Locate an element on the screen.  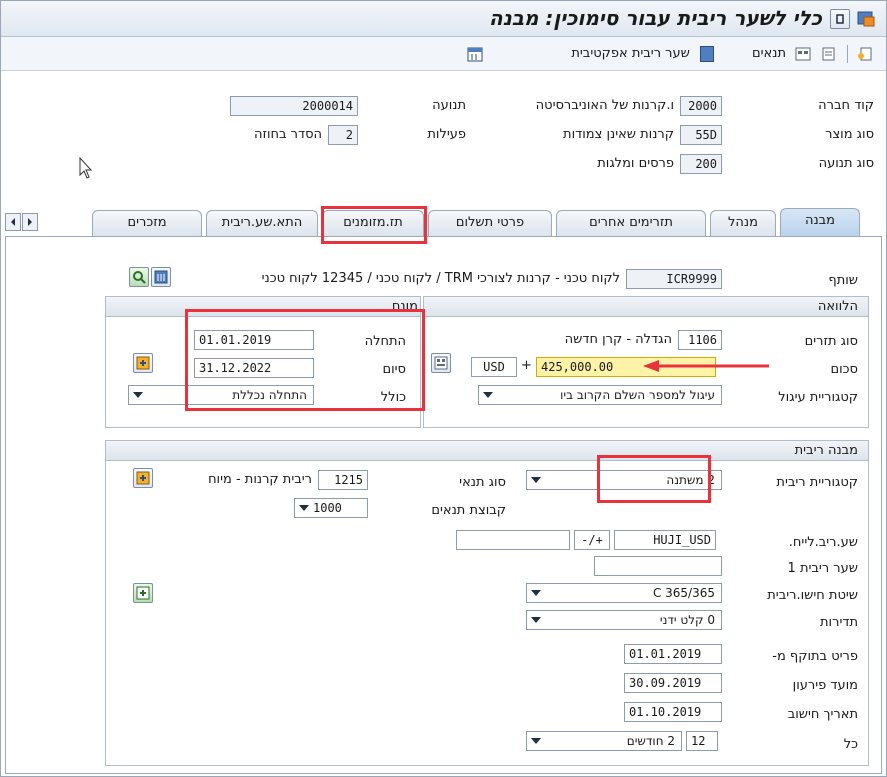
rate1-label: שער ריבית 1 is located at coordinates (822, 568).